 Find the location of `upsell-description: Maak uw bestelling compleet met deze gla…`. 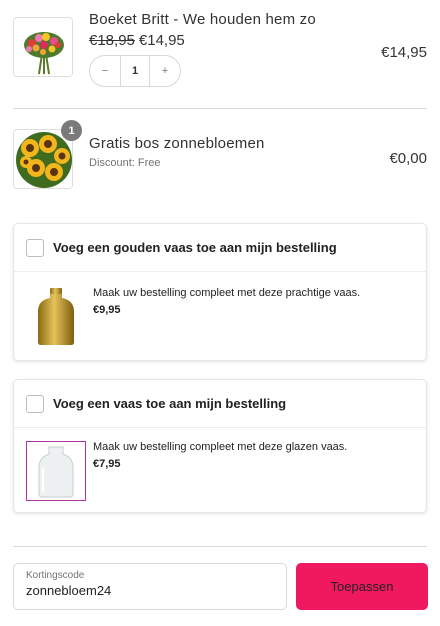

upsell-description: Maak uw bestelling compleet met deze gla… is located at coordinates (220, 447).